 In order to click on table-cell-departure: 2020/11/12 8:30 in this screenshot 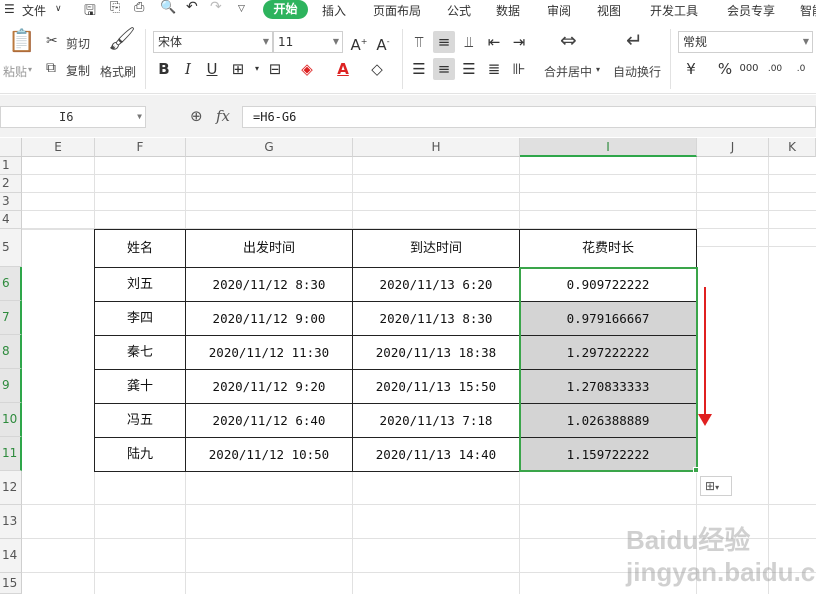, I will do `click(269, 285)`.